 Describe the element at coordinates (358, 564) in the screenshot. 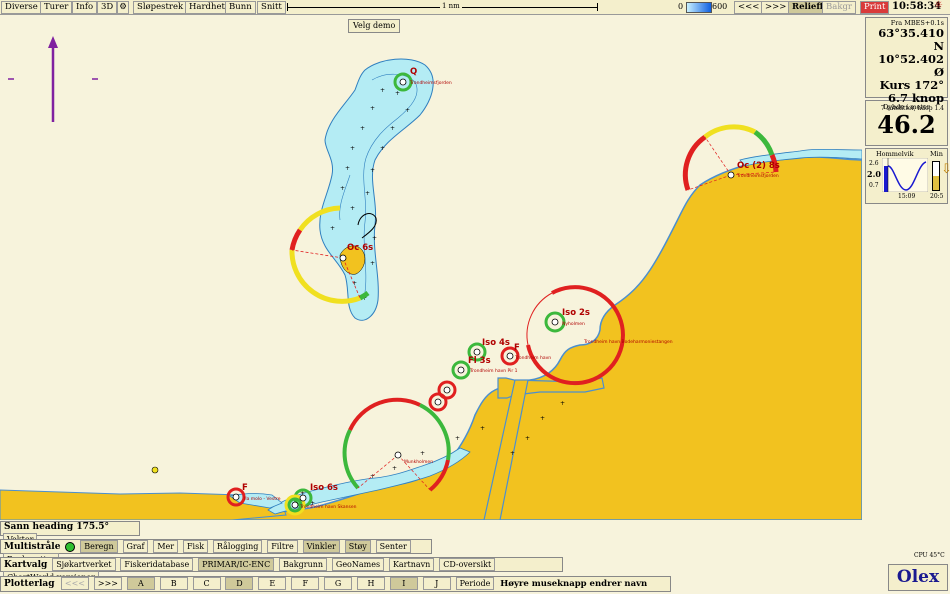

I see `geonames-button: GeoNames` at that location.